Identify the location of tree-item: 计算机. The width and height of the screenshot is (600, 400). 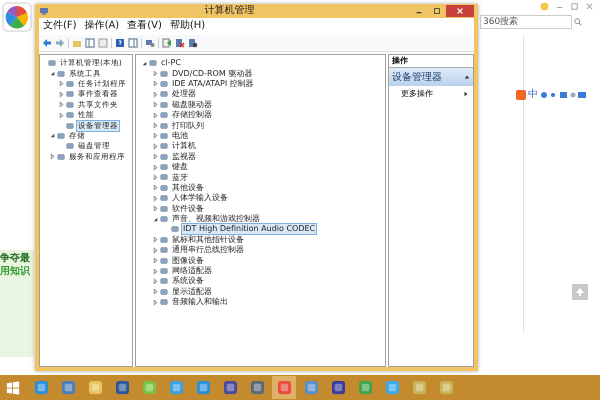
(184, 146).